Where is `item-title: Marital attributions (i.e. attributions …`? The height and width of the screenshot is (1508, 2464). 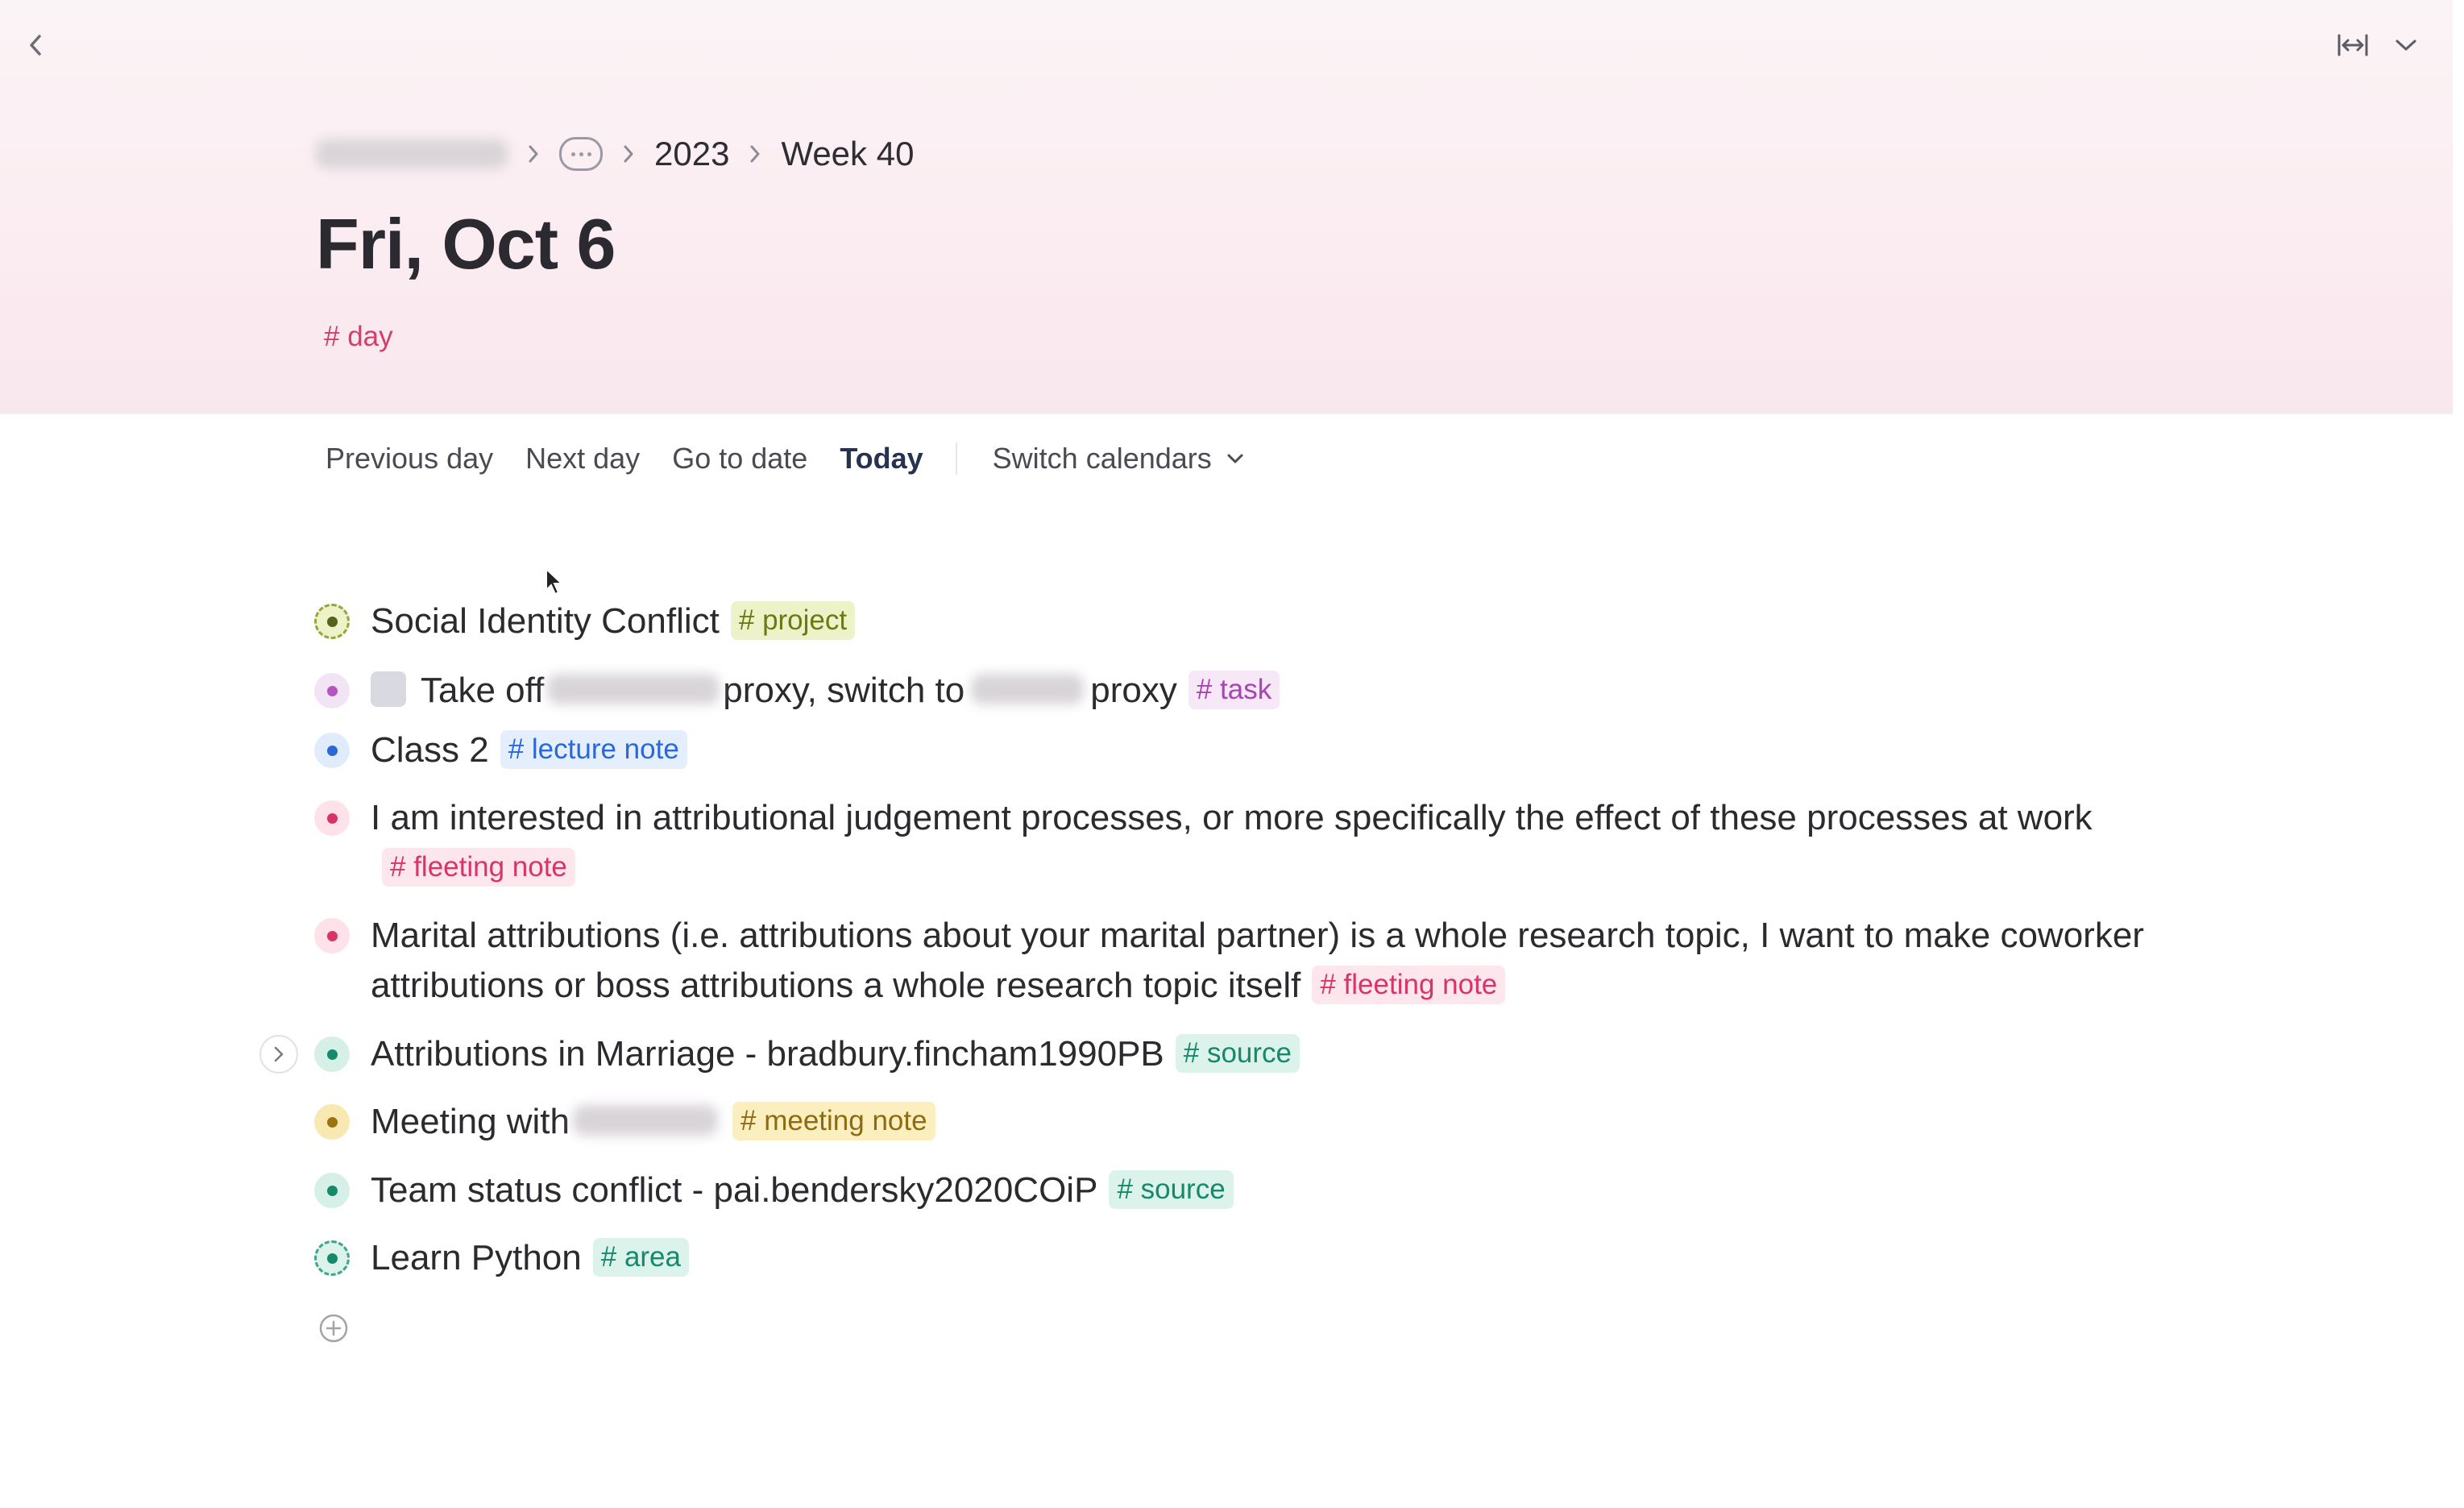 item-title: Marital attributions (i.e. attributions … is located at coordinates (1257, 961).